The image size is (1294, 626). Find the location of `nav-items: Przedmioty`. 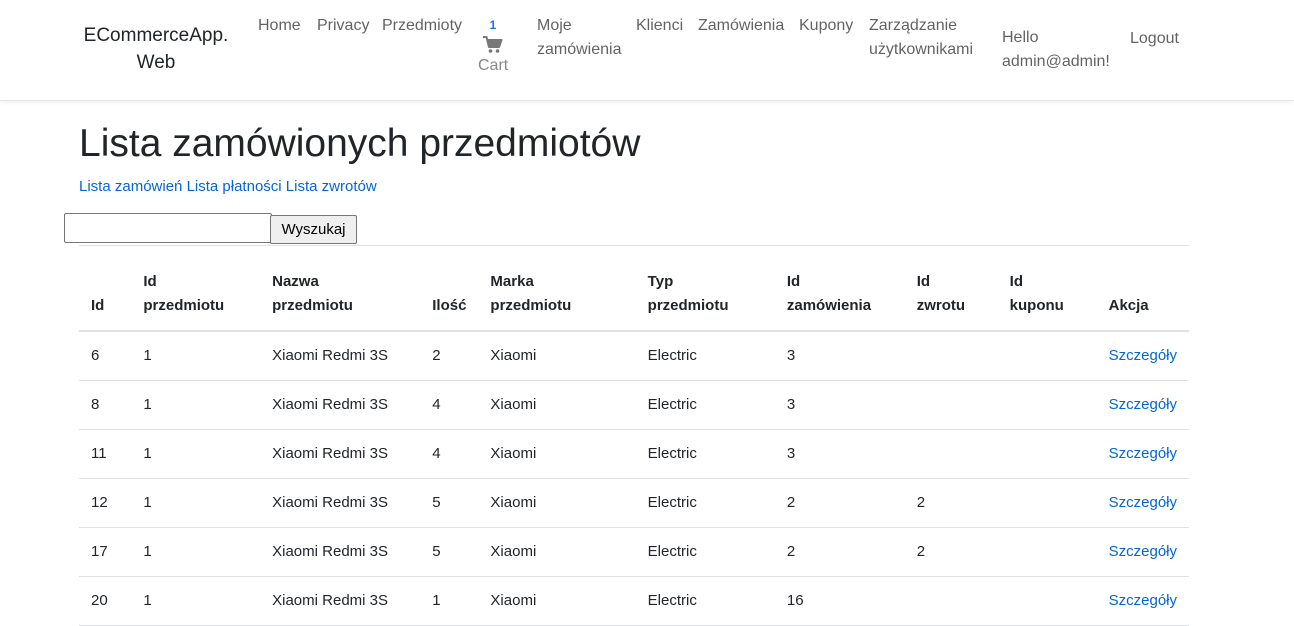

nav-items: Przedmioty is located at coordinates (422, 26).